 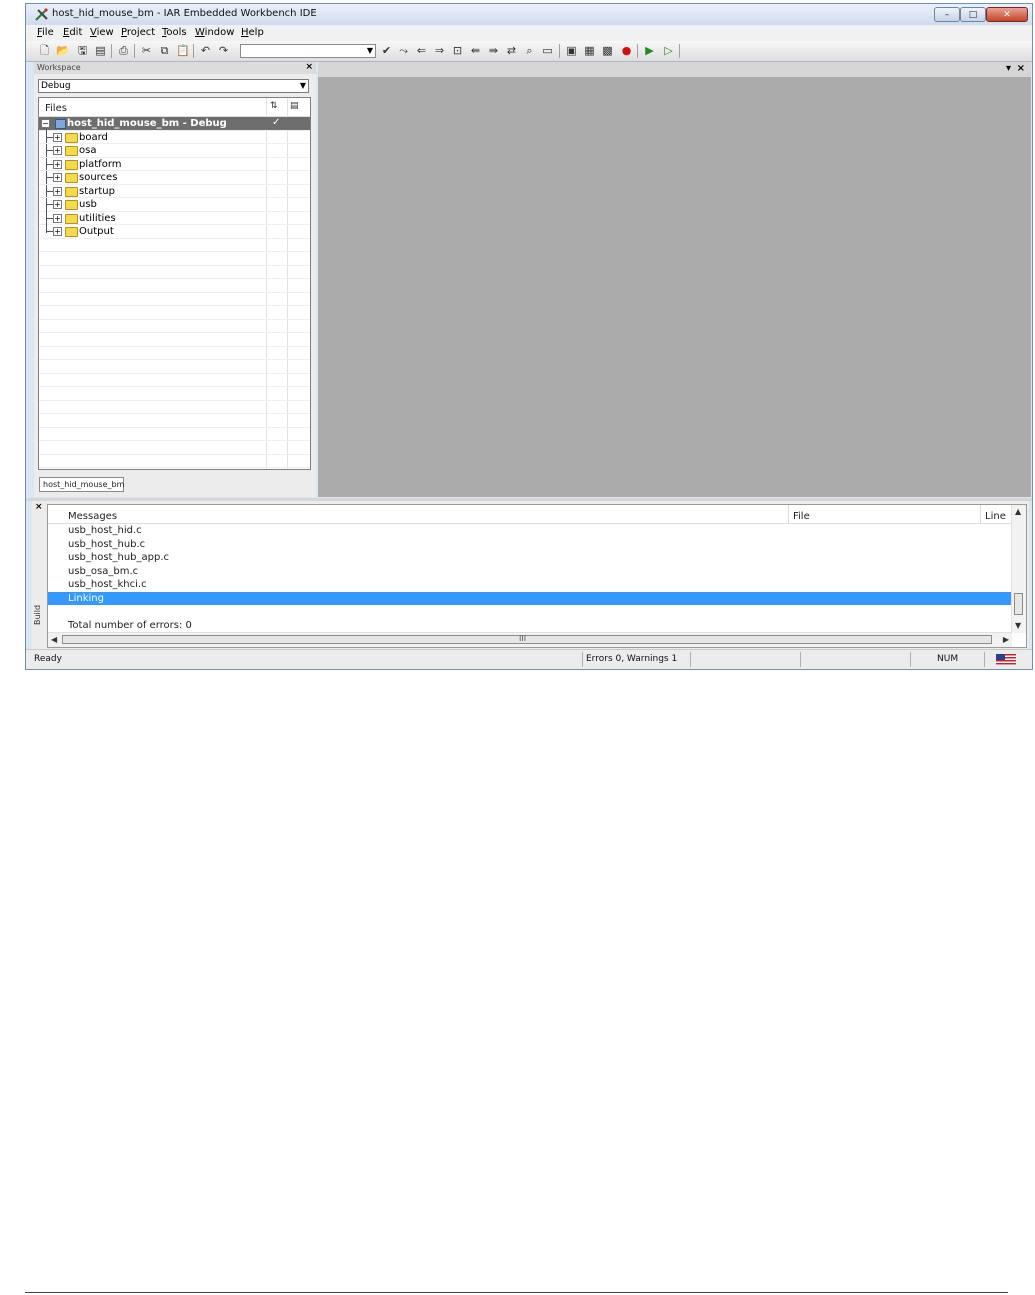 What do you see at coordinates (457, 50) in the screenshot?
I see `go-to-icon: ⊡` at bounding box center [457, 50].